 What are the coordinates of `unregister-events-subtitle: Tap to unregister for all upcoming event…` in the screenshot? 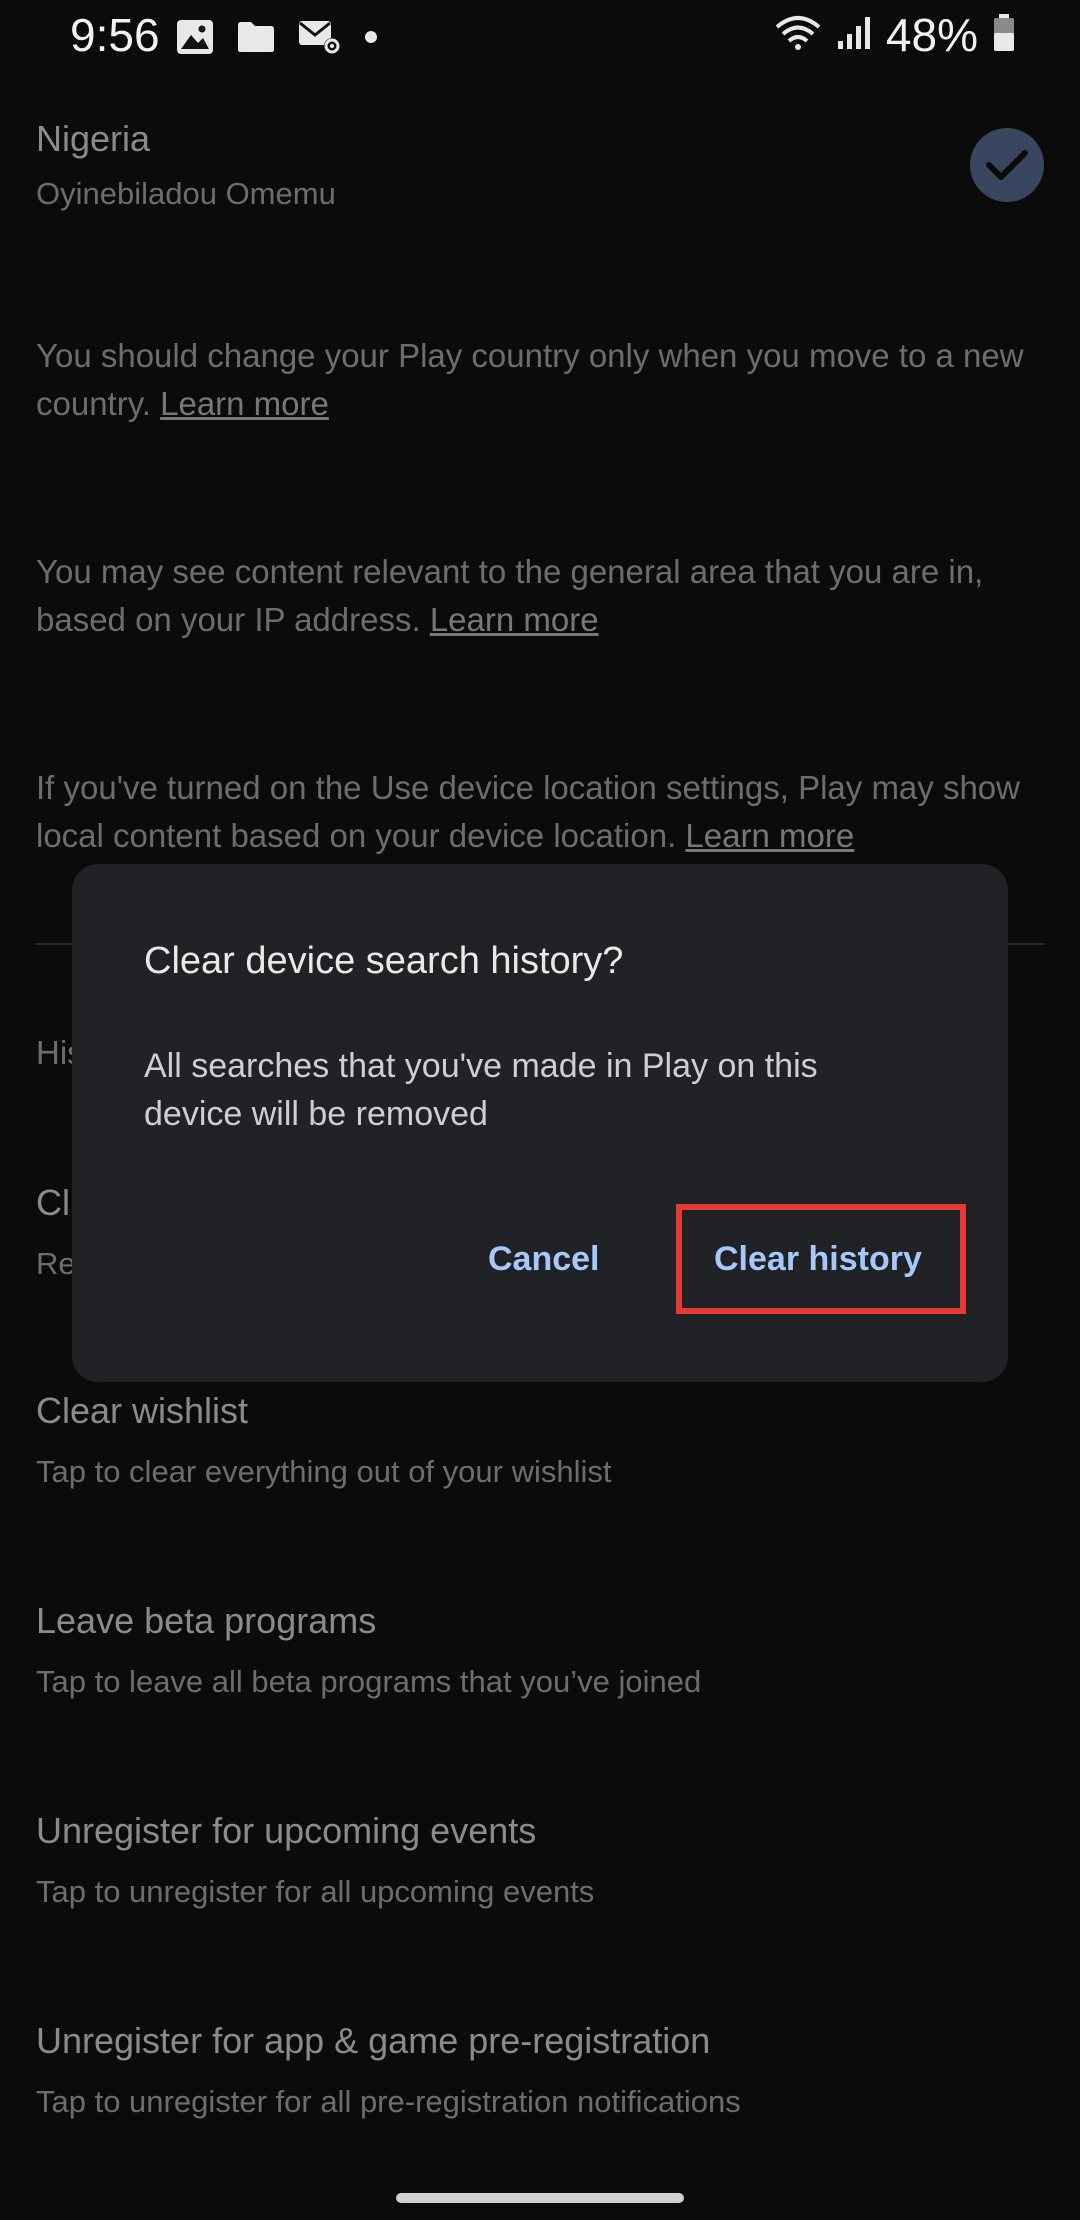 It's located at (315, 1891).